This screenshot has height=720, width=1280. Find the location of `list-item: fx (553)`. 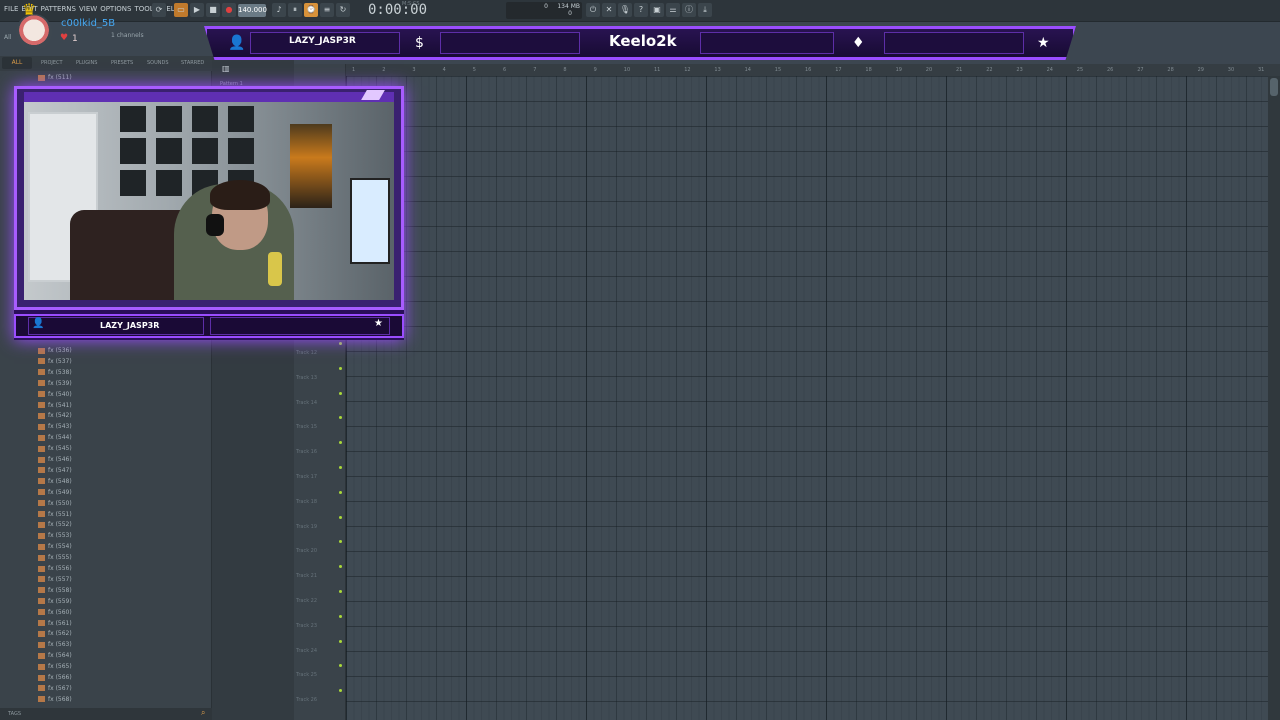

list-item: fx (553) is located at coordinates (55, 536).